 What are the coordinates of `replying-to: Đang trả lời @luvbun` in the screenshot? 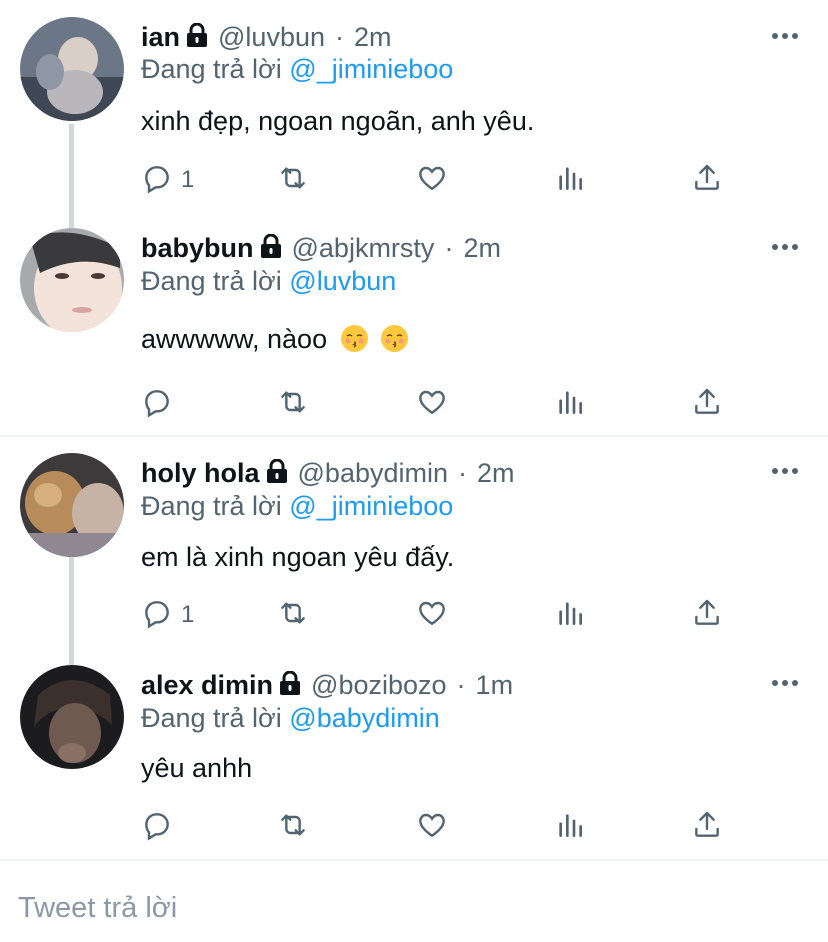 It's located at (268, 281).